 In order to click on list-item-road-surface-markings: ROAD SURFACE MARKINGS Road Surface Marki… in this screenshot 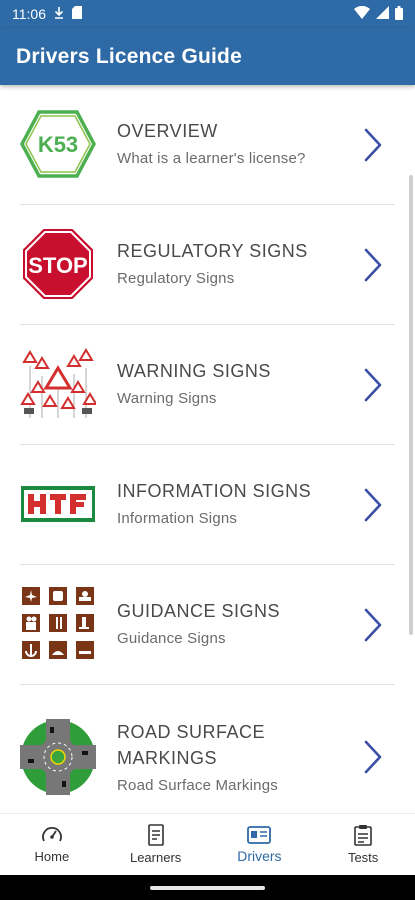, I will do `click(207, 749)`.